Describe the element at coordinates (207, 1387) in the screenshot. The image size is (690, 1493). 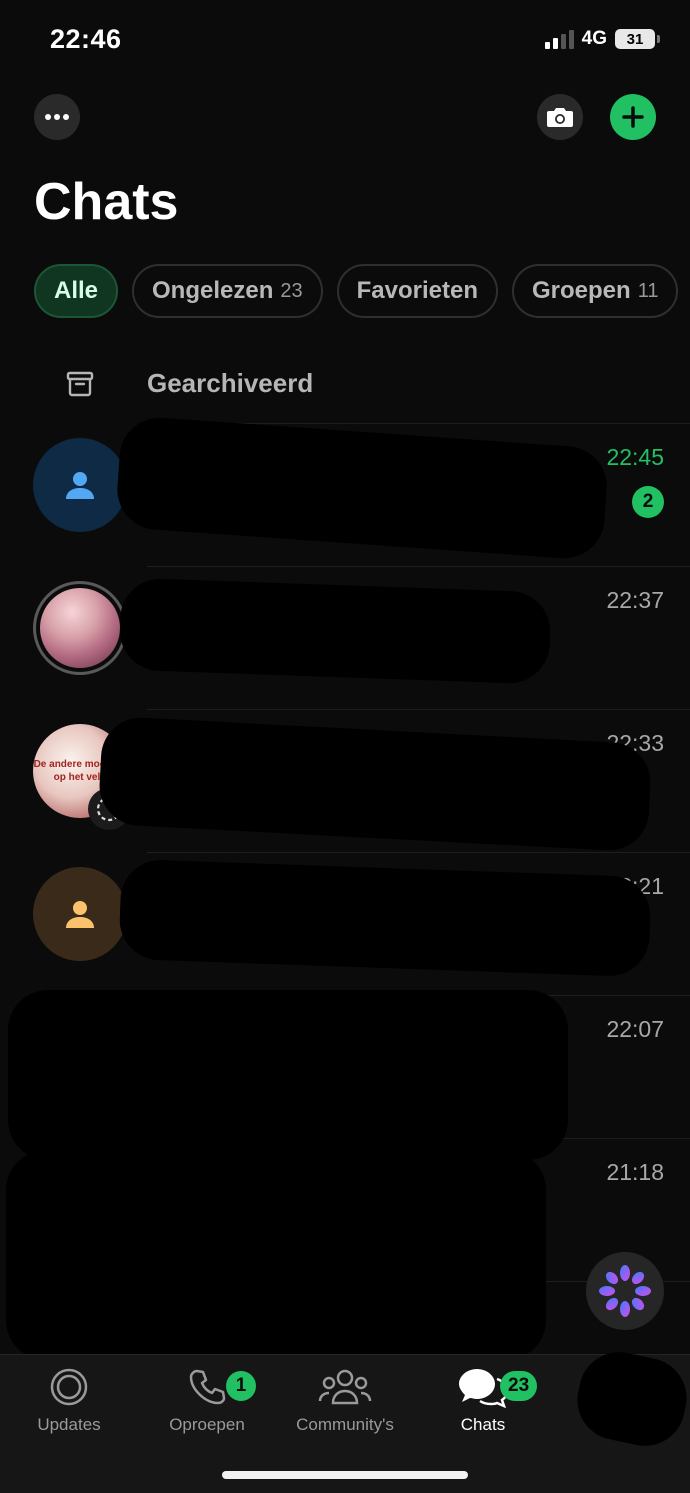
I see `phone-icon` at that location.